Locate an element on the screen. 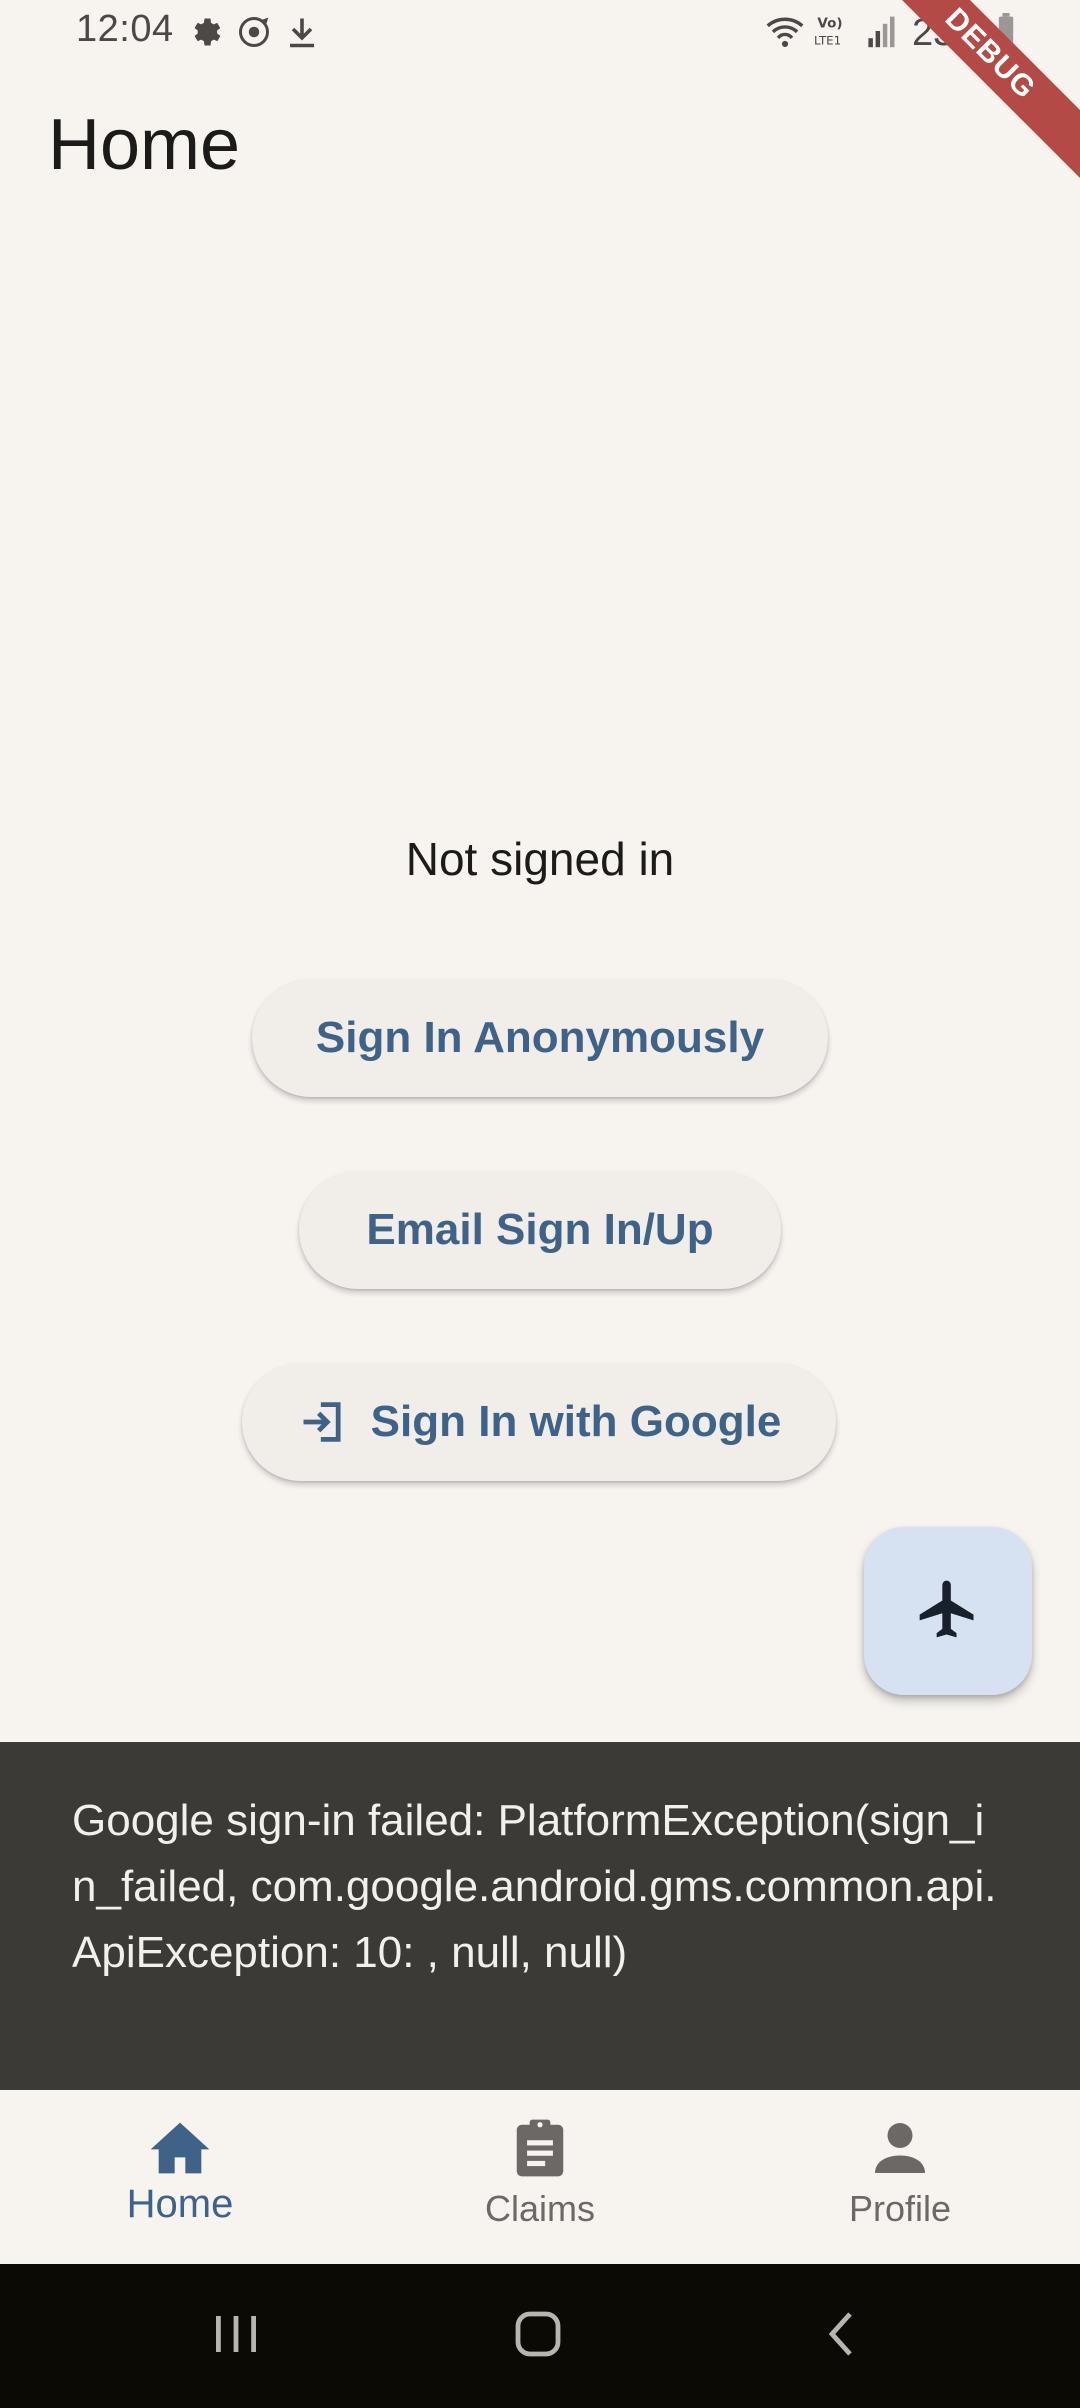 The height and width of the screenshot is (2408, 1080). home-icon is located at coordinates (180, 2148).